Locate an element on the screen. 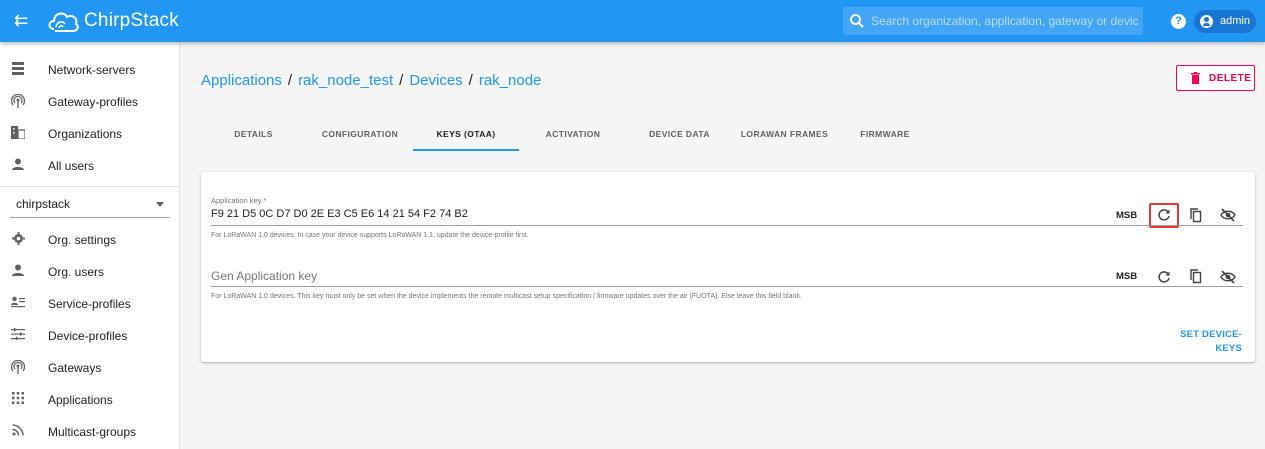 This screenshot has width=1265, height=449. sidebar-item-gateways: Gateways is located at coordinates (90, 368).